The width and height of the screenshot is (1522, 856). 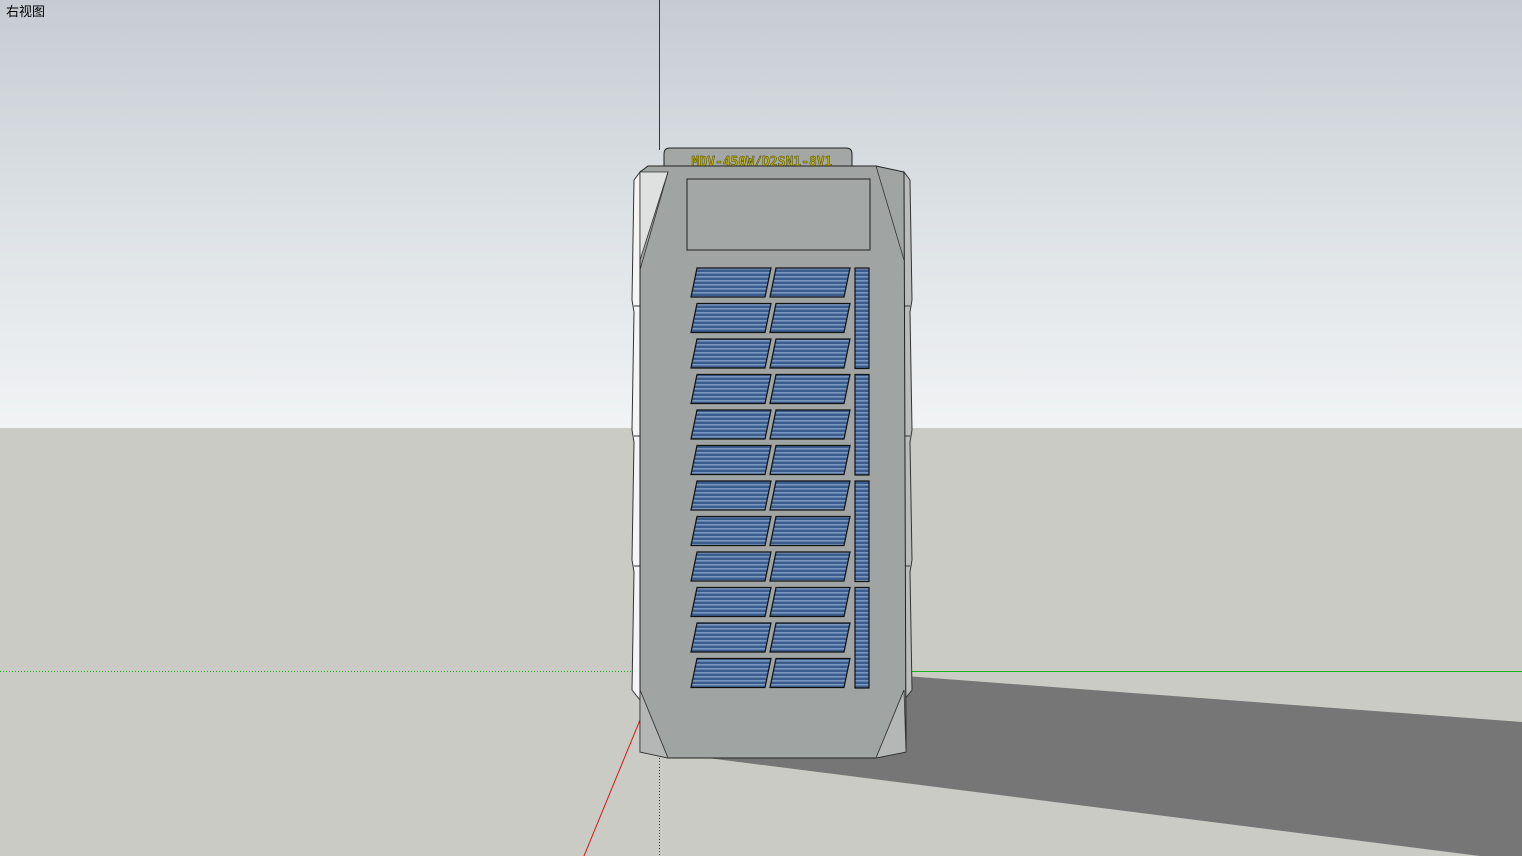 What do you see at coordinates (636, 436) in the screenshot?
I see `left-side-panel` at bounding box center [636, 436].